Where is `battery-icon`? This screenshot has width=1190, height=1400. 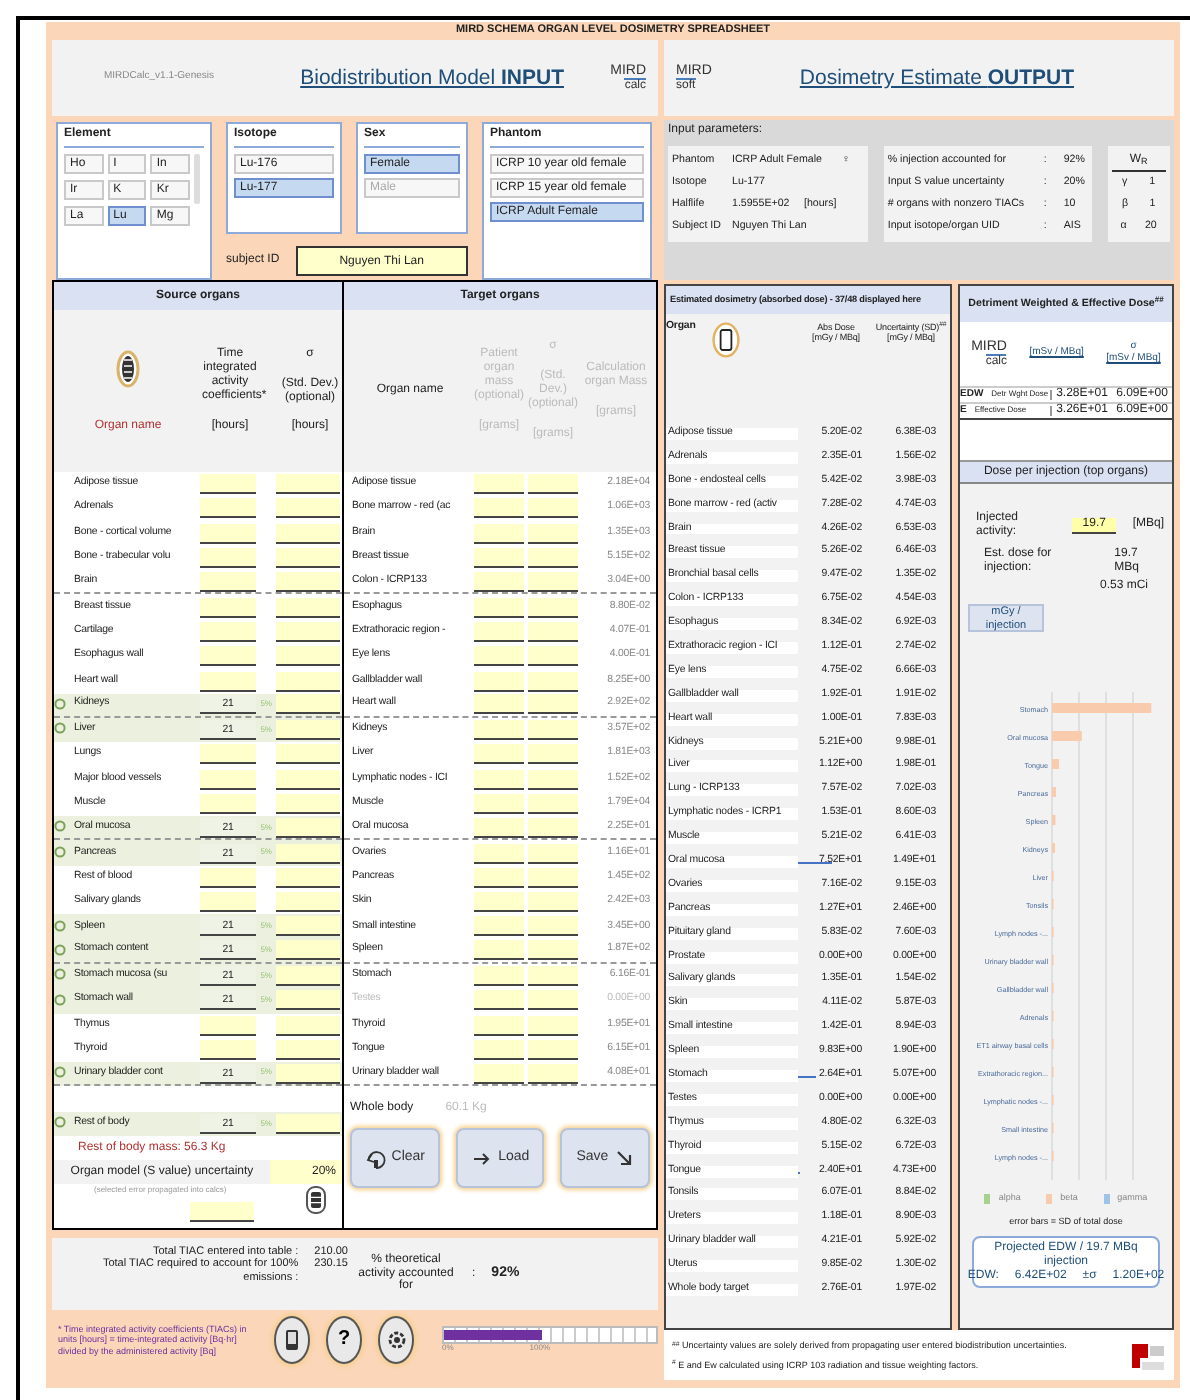
battery-icon is located at coordinates (316, 1200).